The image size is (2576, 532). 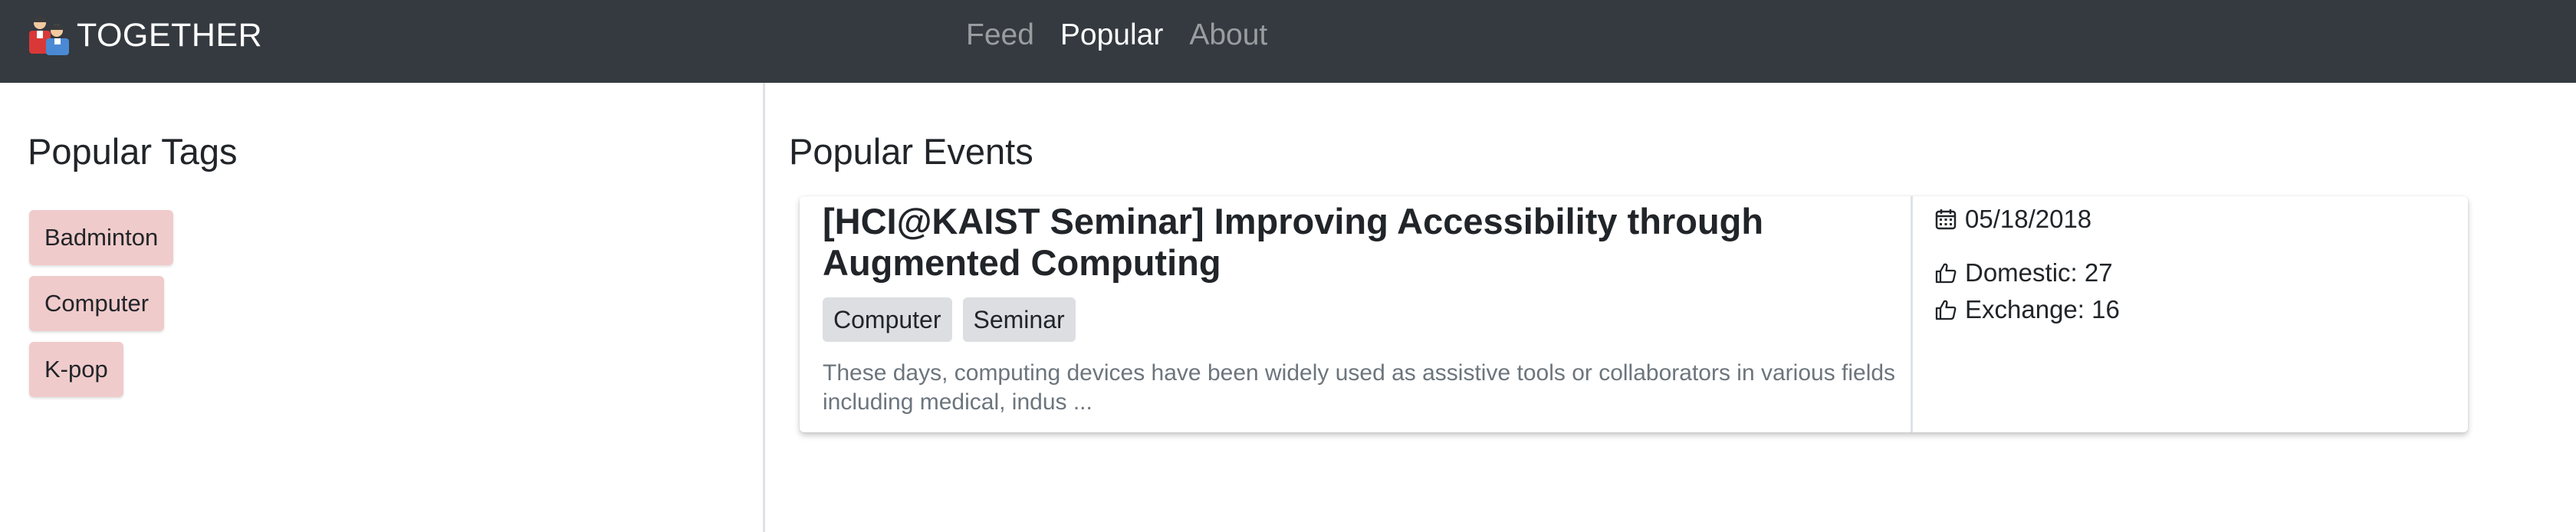 I want to click on popular-tags-title: Popular Tags, so click(x=133, y=151).